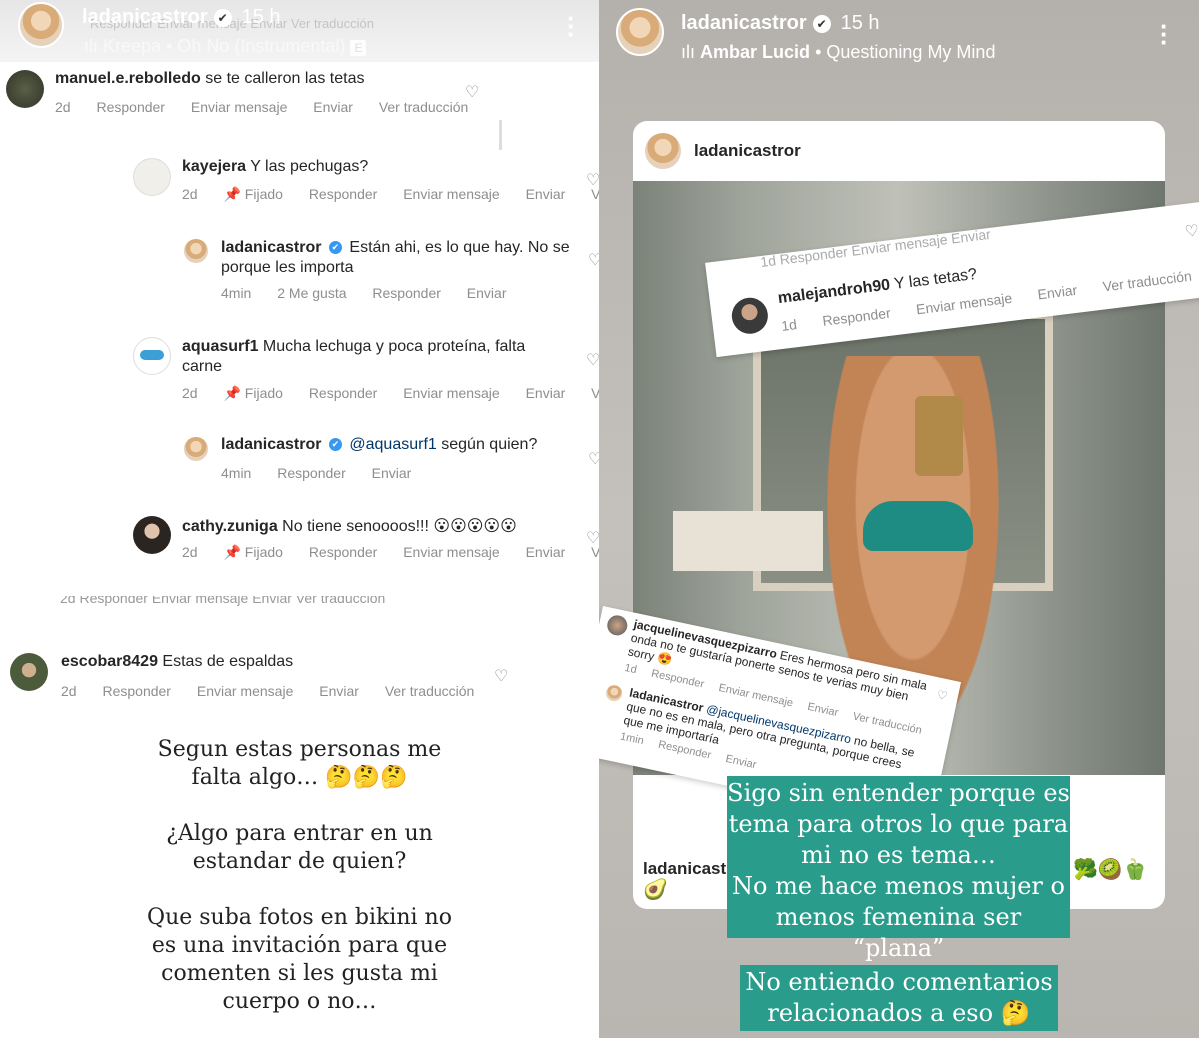 The height and width of the screenshot is (1038, 1199). Describe the element at coordinates (177, 662) in the screenshot. I see `comment-text: escobar8429 Estas de espaldas` at that location.